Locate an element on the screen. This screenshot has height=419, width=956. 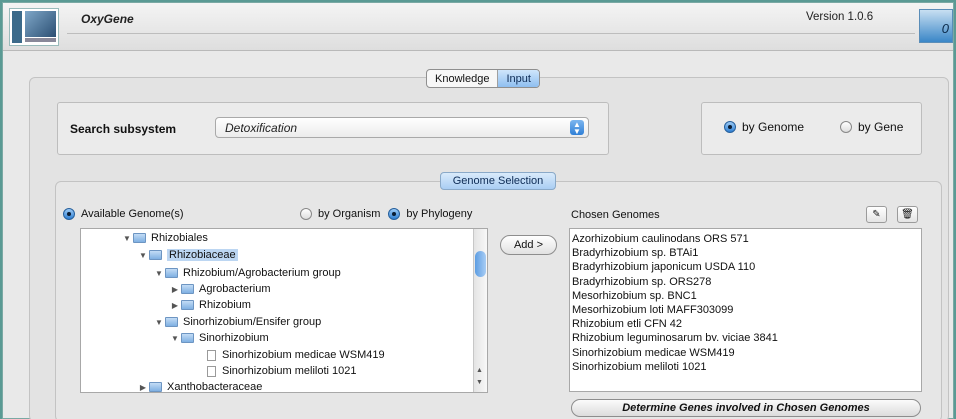
logo is located at coordinates (34, 27).